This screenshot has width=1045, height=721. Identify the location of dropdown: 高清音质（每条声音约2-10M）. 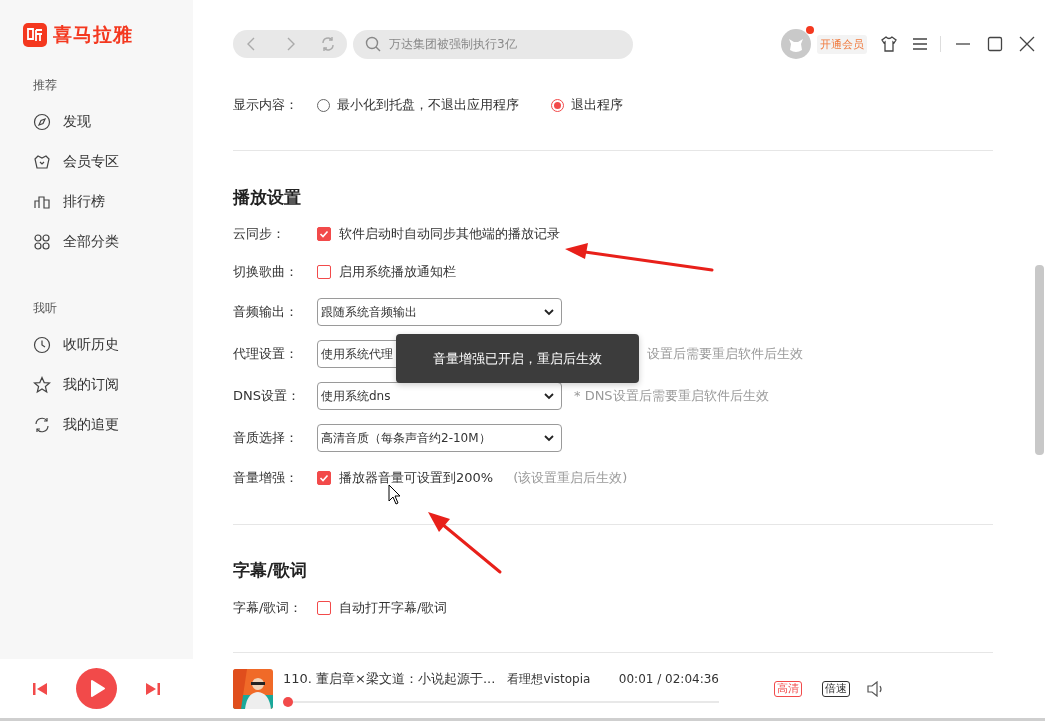
(439, 438).